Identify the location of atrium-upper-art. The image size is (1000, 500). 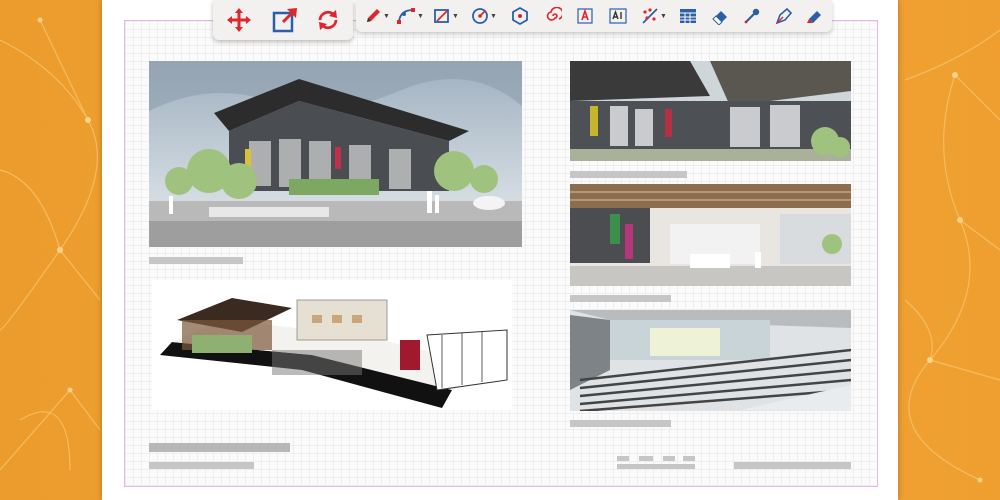
(710, 111).